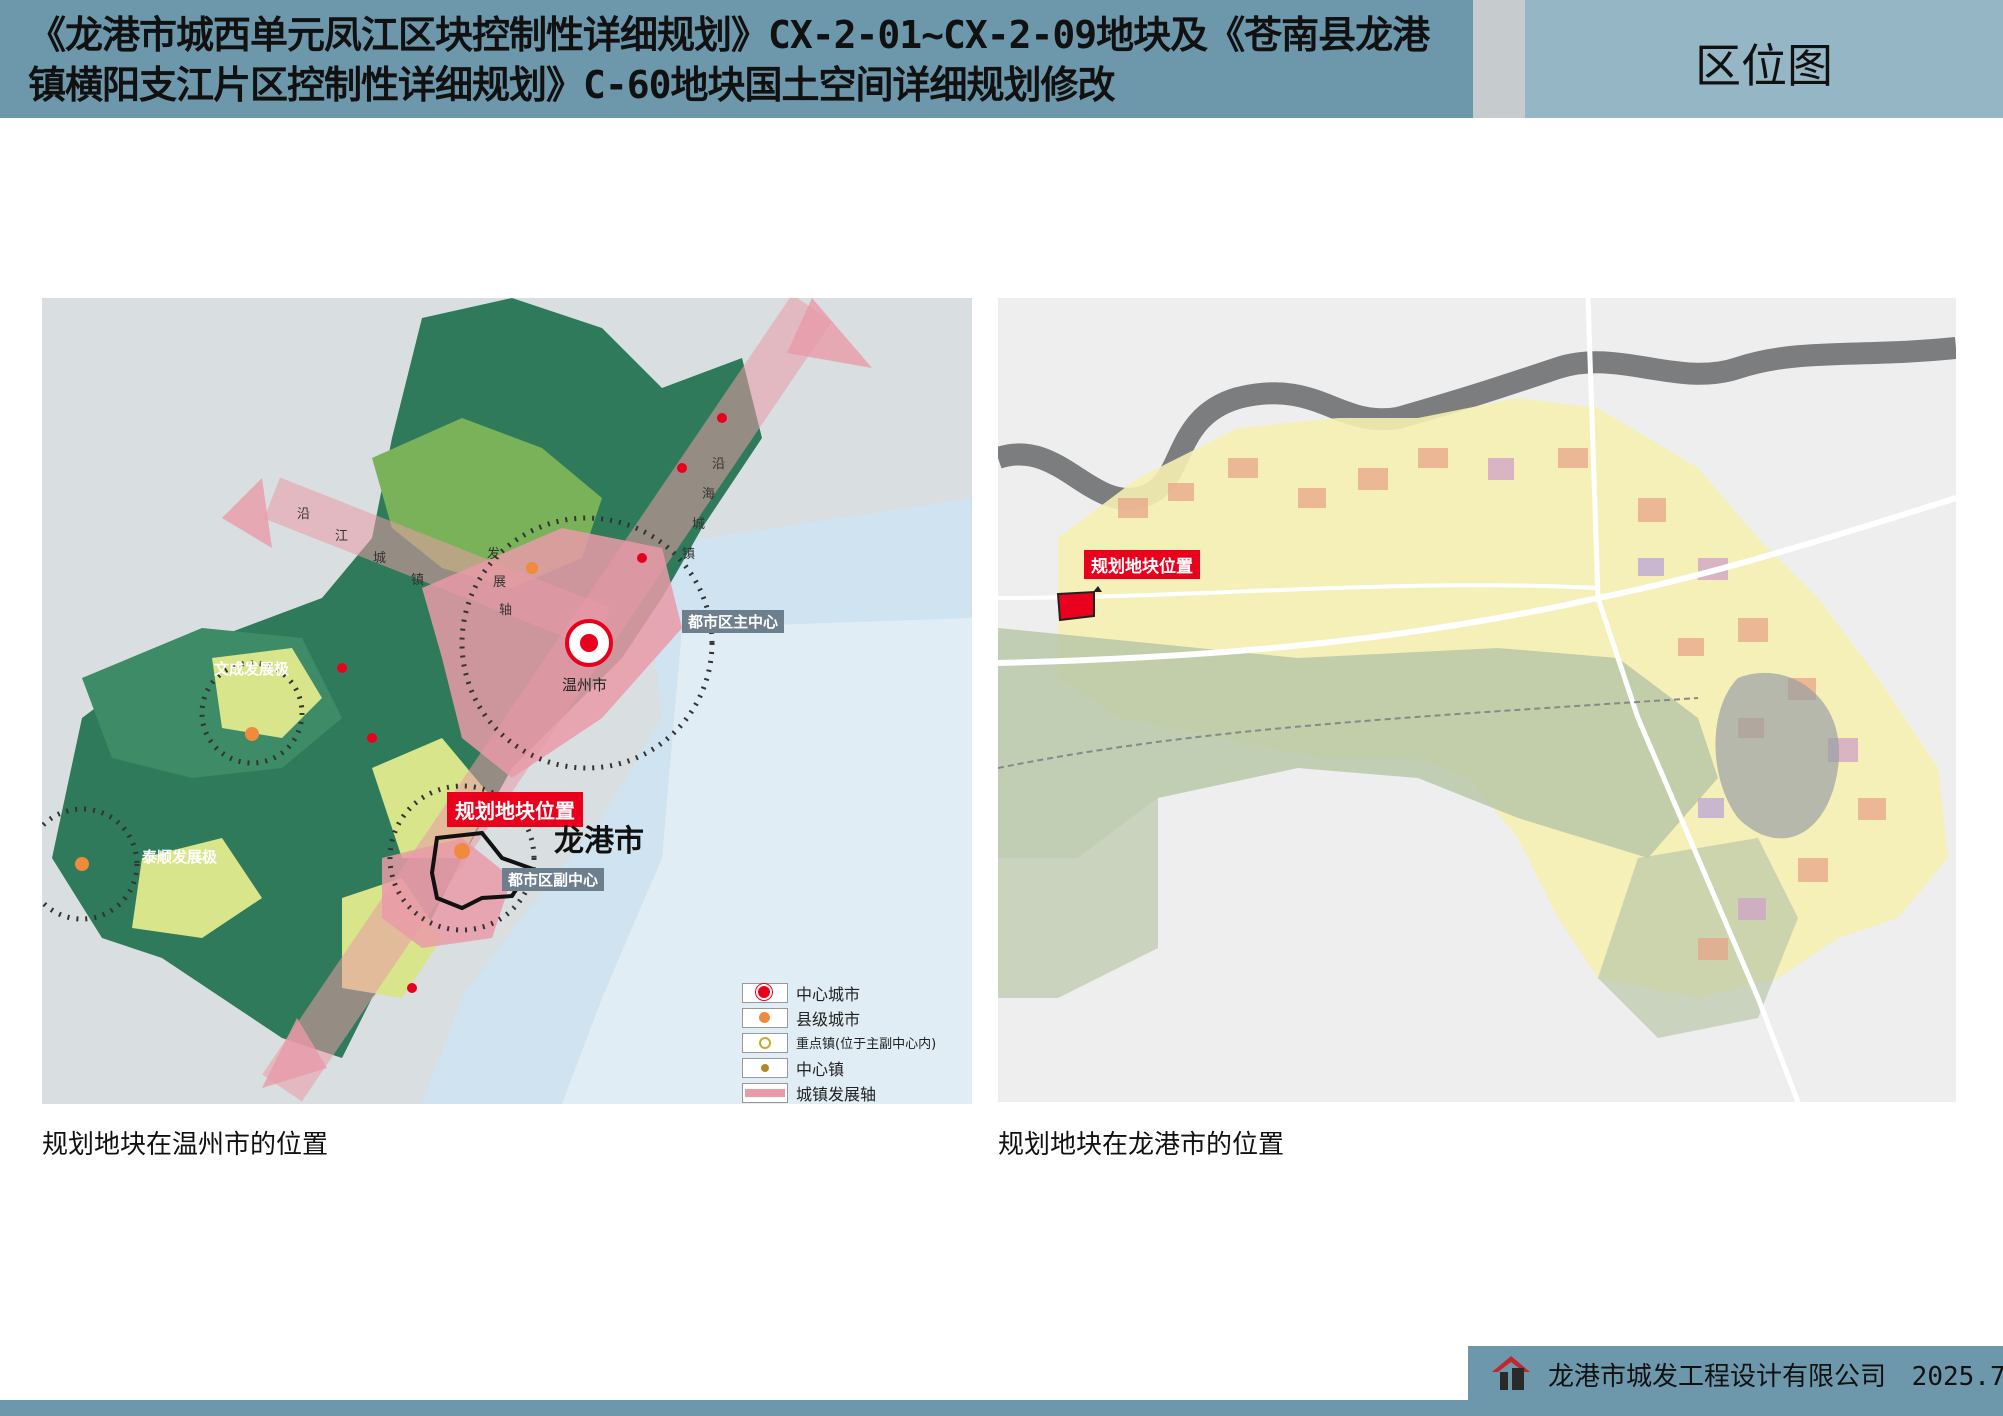  Describe the element at coordinates (342, 536) in the screenshot. I see `axis-char: 江` at that location.